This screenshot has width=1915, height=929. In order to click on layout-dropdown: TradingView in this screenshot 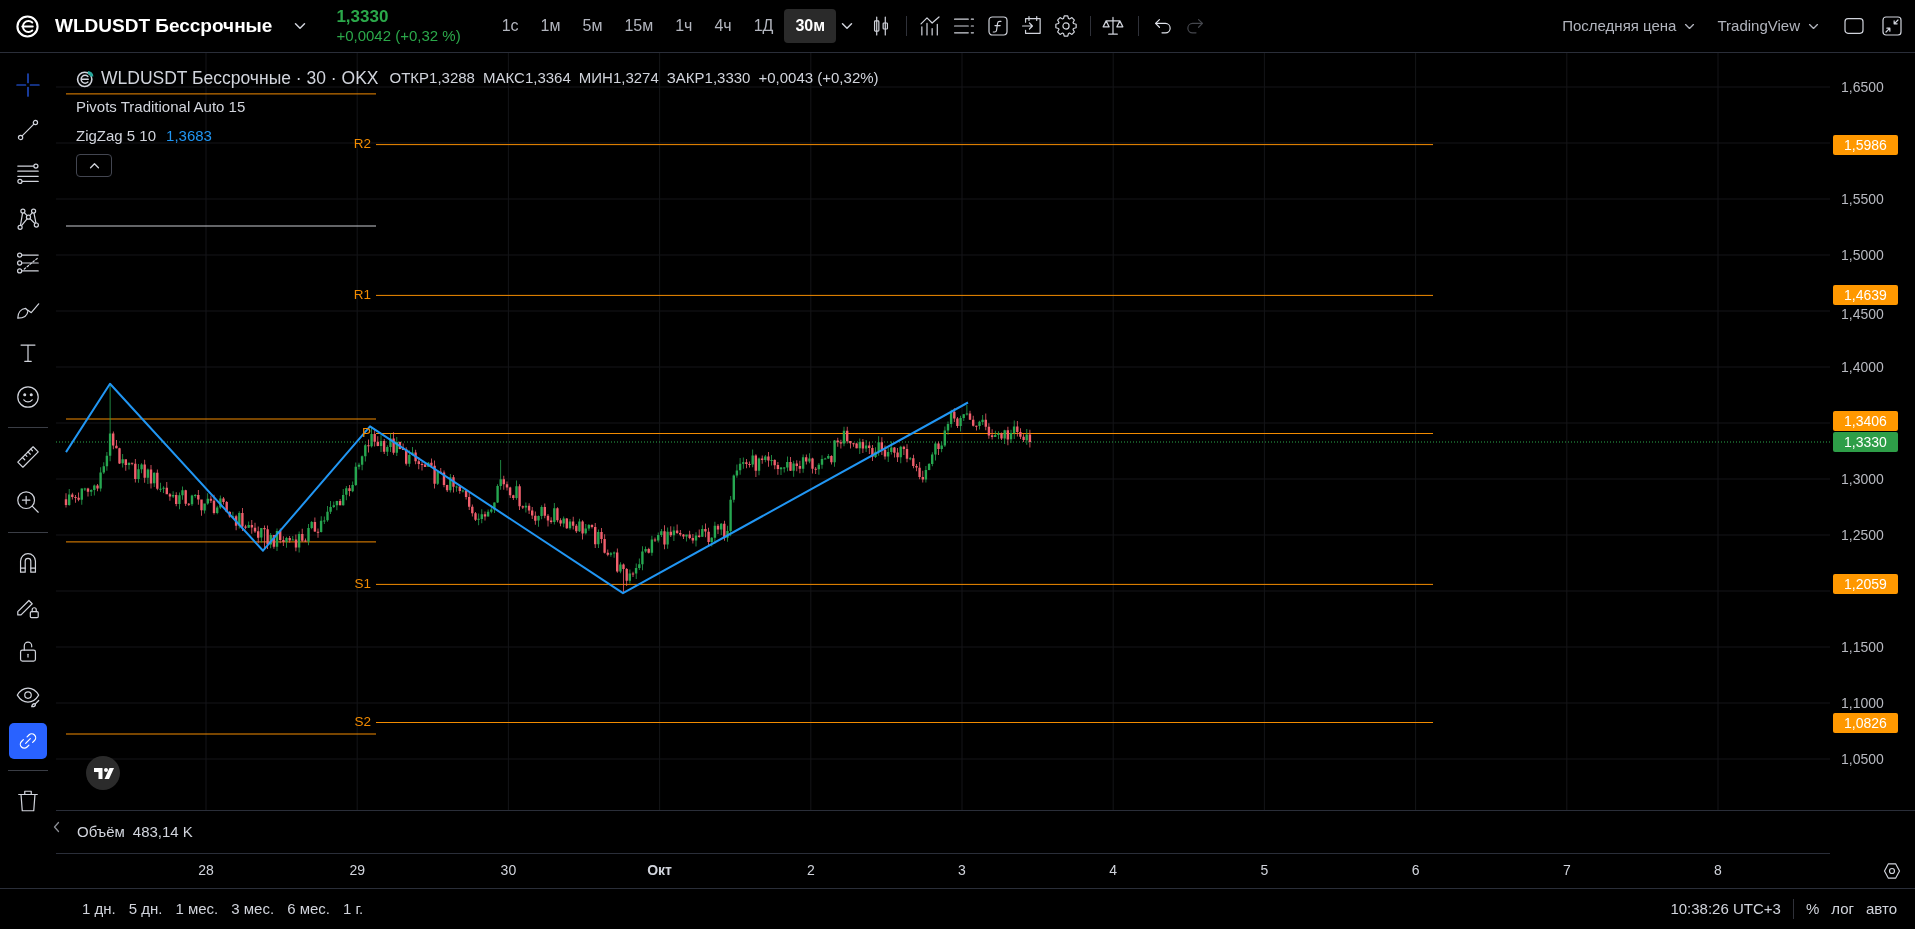, I will do `click(1768, 26)`.